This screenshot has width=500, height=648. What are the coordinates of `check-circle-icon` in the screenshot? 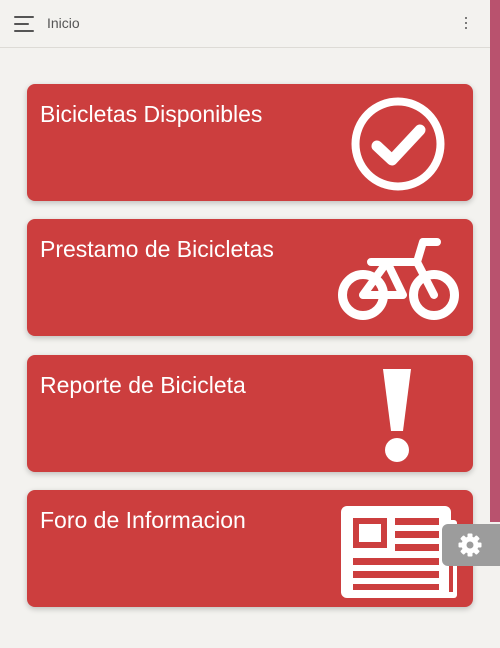 It's located at (398, 144).